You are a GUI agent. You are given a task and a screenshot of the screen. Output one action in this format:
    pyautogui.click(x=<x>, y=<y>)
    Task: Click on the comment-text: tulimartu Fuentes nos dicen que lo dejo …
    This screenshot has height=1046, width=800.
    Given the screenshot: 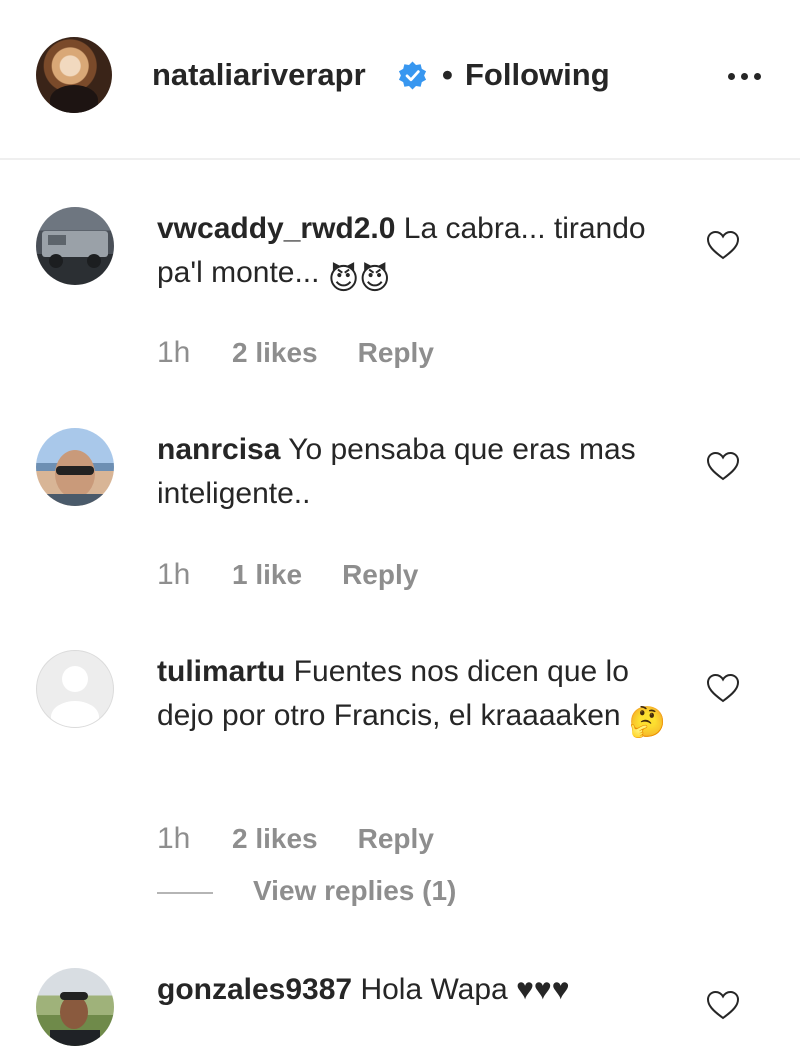 What is the action you would take?
    pyautogui.click(x=417, y=697)
    